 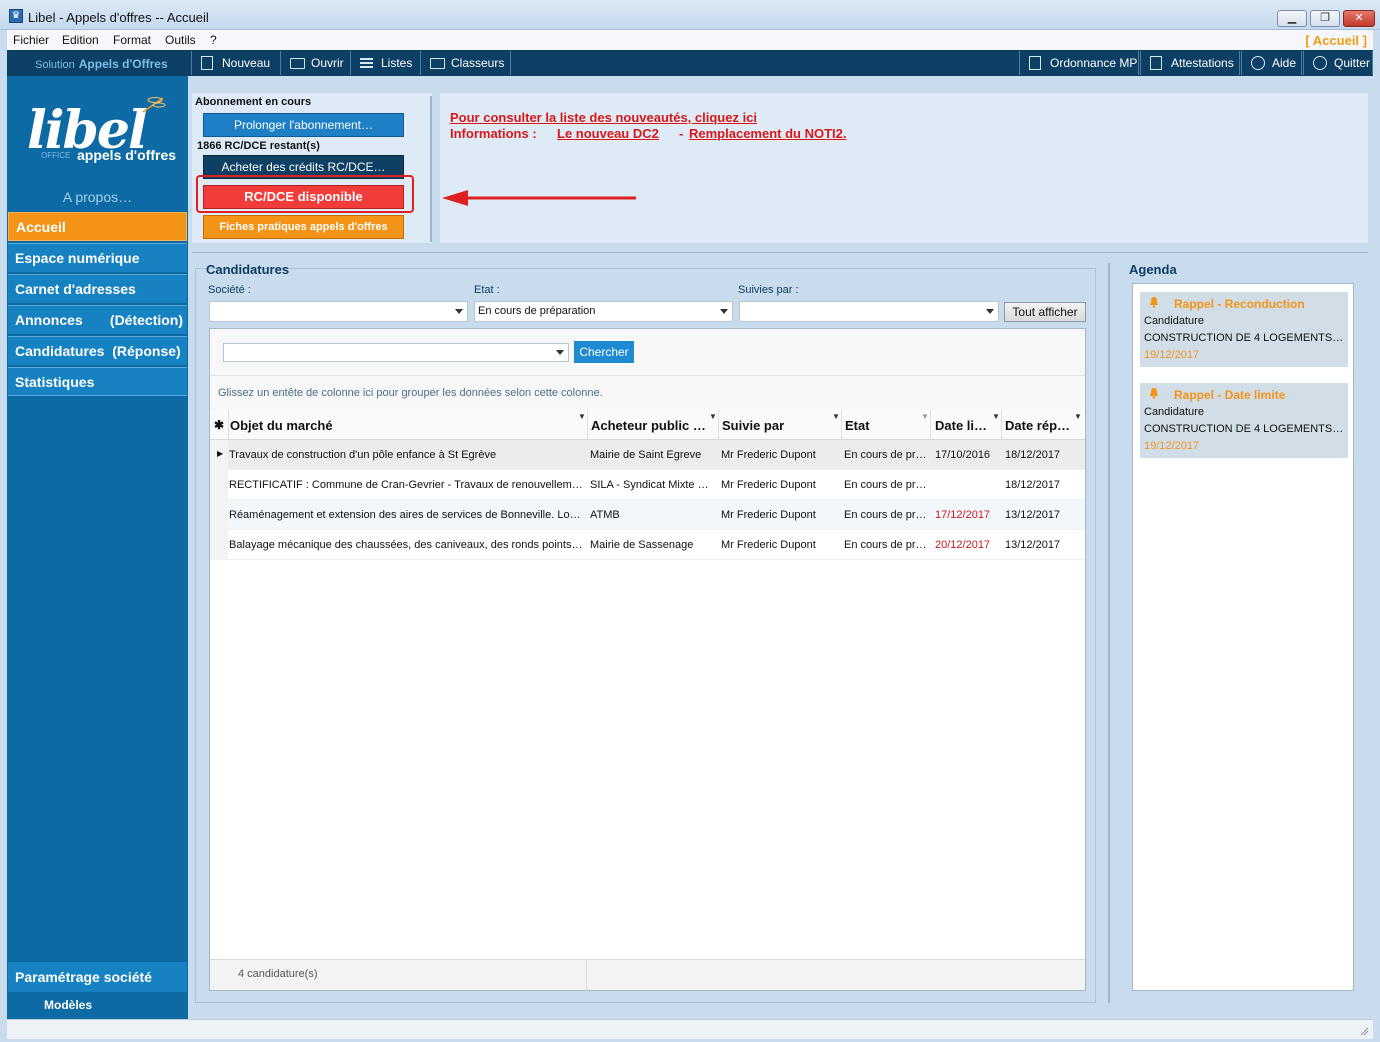 What do you see at coordinates (608, 133) in the screenshot?
I see `dc2-link: Le nouveau DC2` at bounding box center [608, 133].